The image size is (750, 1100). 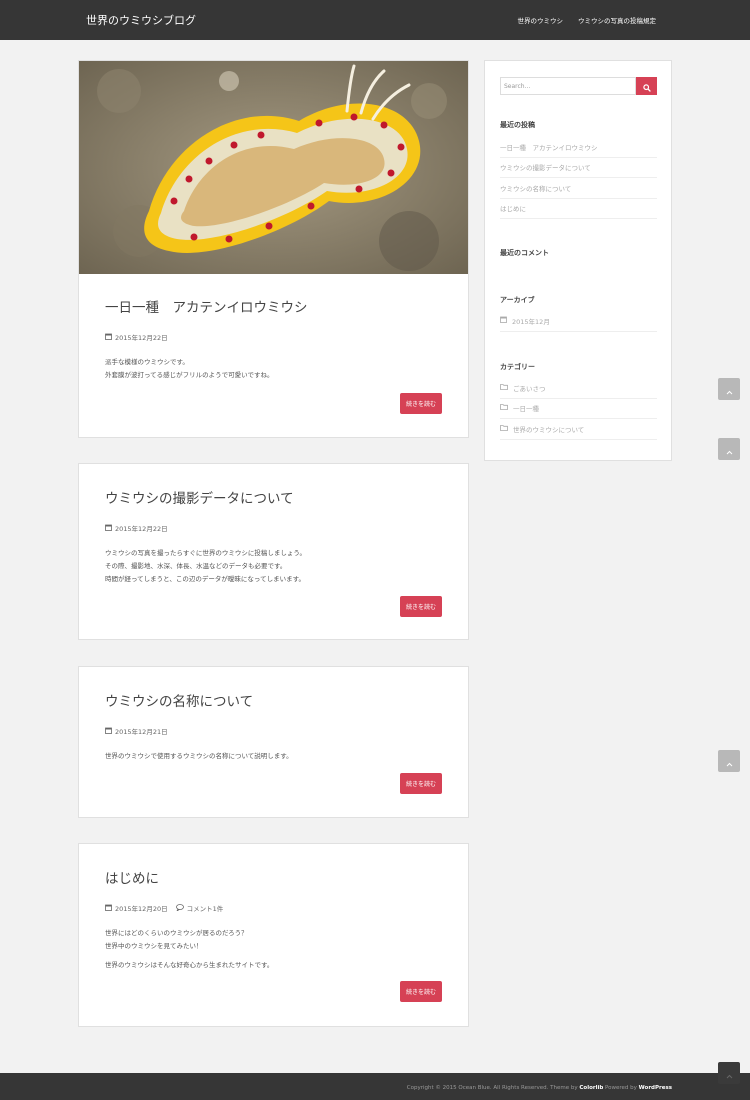 I want to click on excerpt-line: 世界中のウミウシを見てみたい！, so click(x=154, y=946).